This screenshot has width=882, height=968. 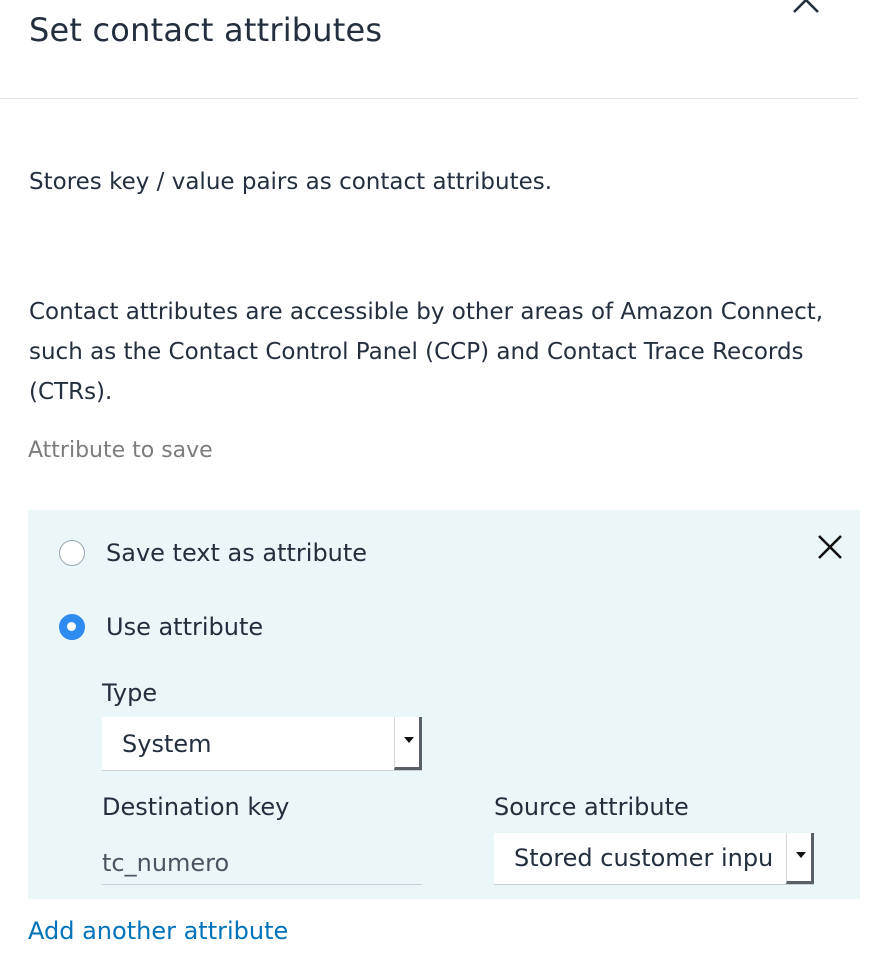 What do you see at coordinates (72, 627) in the screenshot?
I see `radio-use-attribute` at bounding box center [72, 627].